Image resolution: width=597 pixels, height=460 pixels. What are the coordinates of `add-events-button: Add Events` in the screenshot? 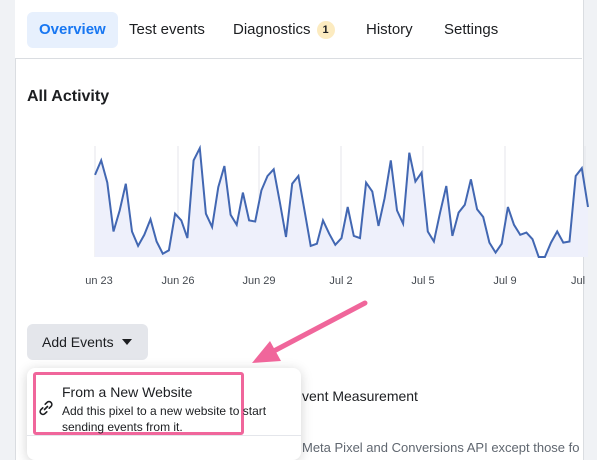 It's located at (87, 342).